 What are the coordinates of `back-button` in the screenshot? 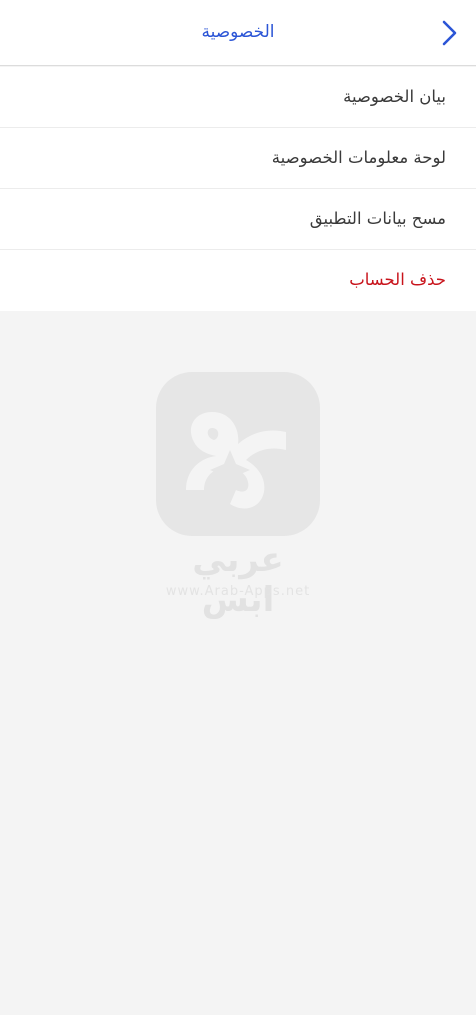 It's located at (448, 33).